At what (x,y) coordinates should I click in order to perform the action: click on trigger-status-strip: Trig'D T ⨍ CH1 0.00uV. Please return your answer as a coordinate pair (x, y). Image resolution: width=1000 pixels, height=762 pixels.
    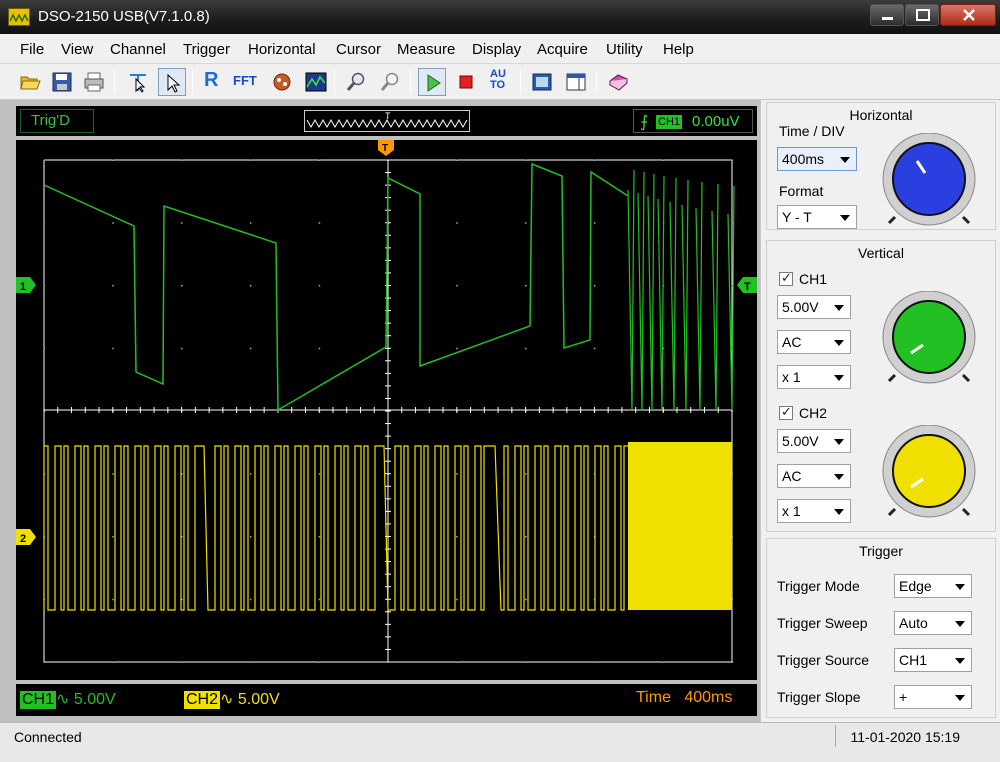
    Looking at the image, I should click on (386, 121).